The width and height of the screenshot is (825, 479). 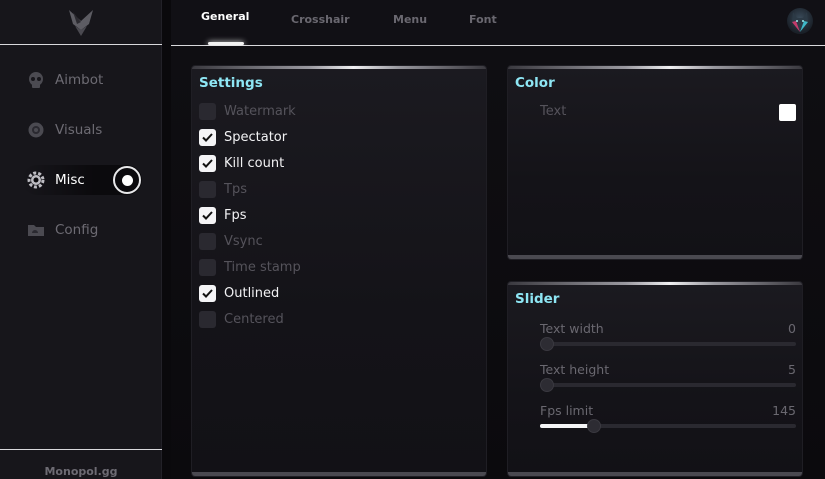 What do you see at coordinates (79, 130) in the screenshot?
I see `sidebar-item-label: Visuals` at bounding box center [79, 130].